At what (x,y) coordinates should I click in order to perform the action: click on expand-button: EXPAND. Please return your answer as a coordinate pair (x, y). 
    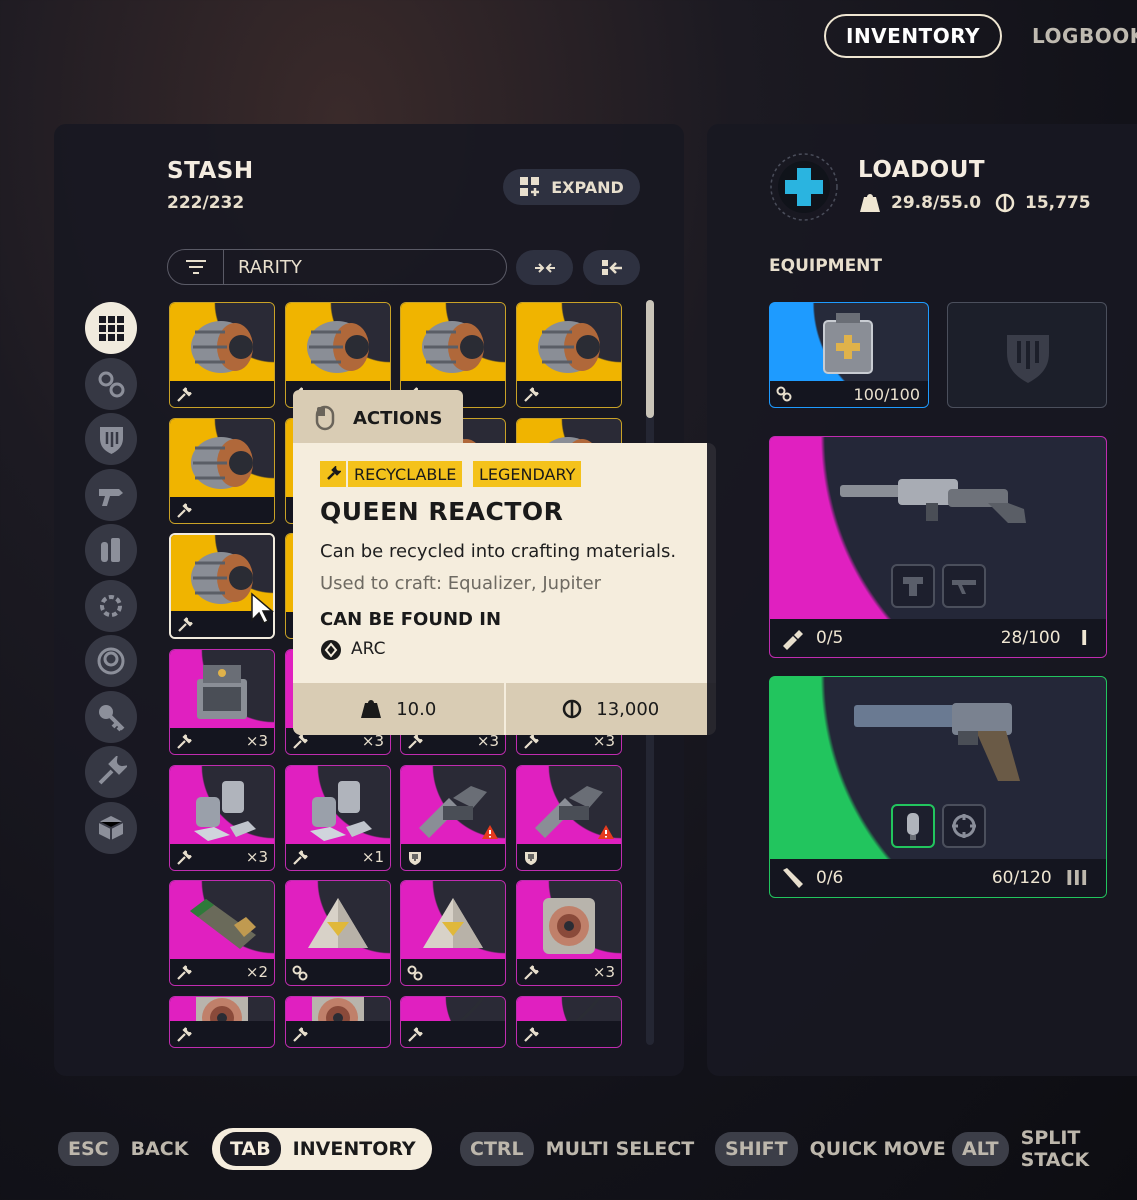
    Looking at the image, I should click on (571, 187).